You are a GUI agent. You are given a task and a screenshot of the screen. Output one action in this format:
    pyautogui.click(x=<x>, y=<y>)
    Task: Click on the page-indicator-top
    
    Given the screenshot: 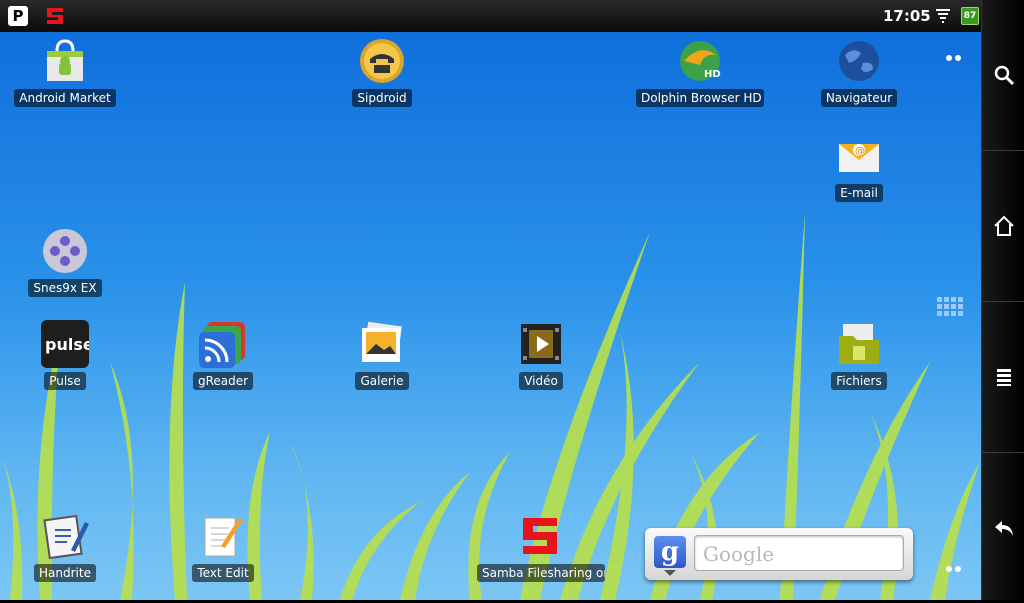 What is the action you would take?
    pyautogui.click(x=955, y=60)
    